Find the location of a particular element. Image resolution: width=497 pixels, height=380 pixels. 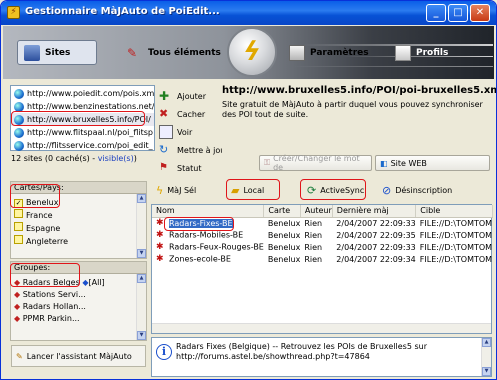

table-hscrollbar is located at coordinates (321, 328).